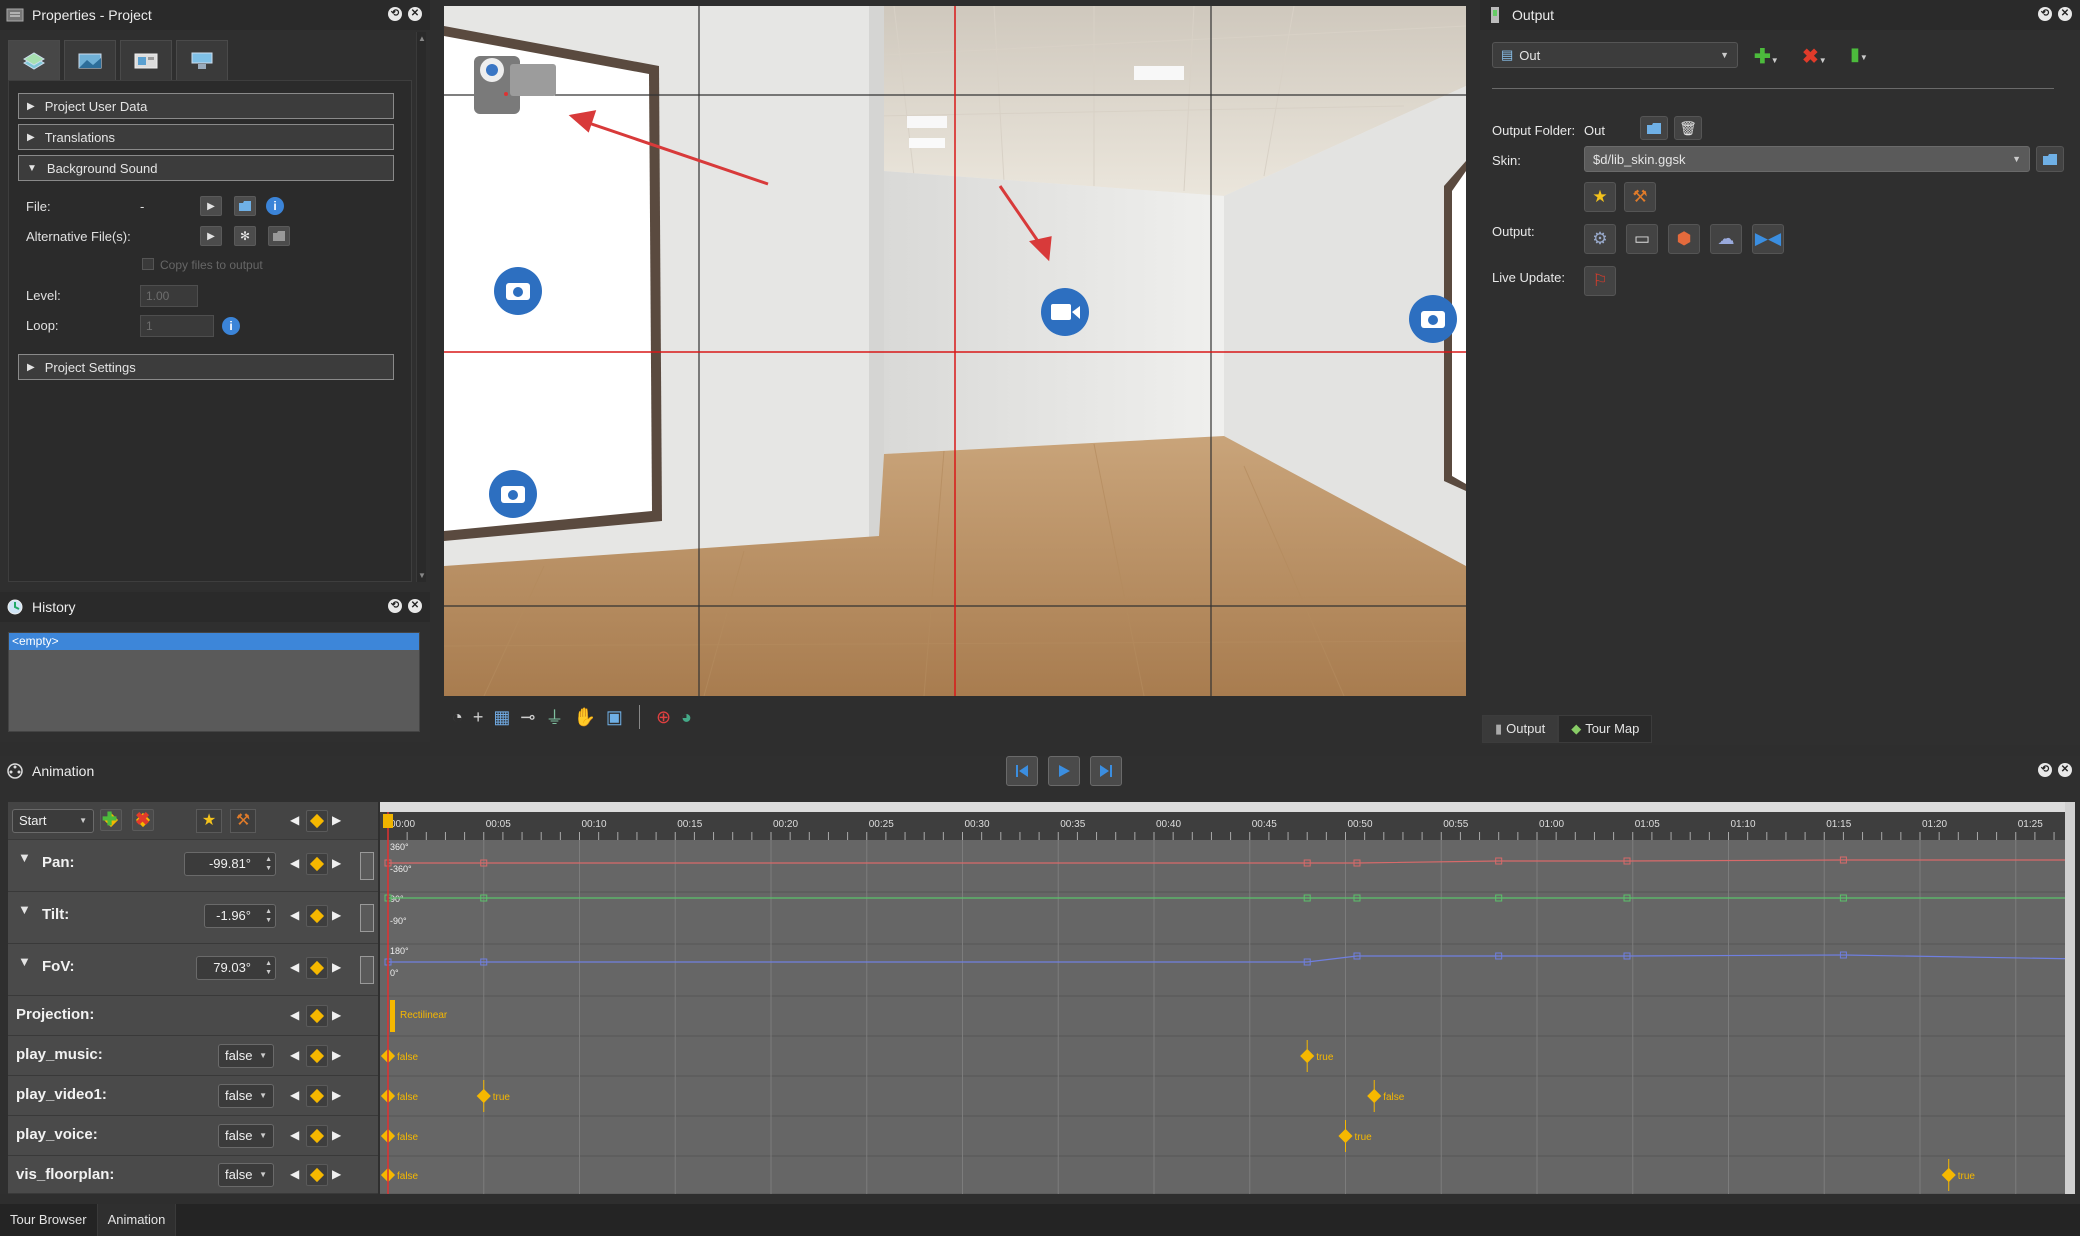  What do you see at coordinates (1768, 239) in the screenshot?
I see `vr-button: ▶◀` at bounding box center [1768, 239].